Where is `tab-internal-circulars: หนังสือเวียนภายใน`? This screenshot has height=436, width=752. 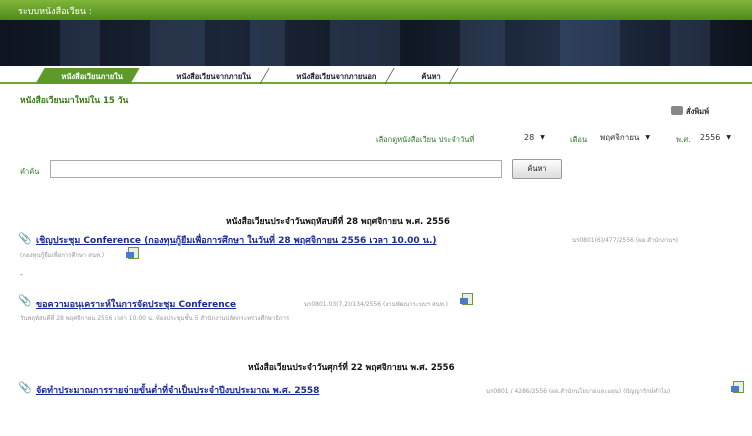 tab-internal-circulars: หนังสือเวียนภายใน is located at coordinates (88, 76).